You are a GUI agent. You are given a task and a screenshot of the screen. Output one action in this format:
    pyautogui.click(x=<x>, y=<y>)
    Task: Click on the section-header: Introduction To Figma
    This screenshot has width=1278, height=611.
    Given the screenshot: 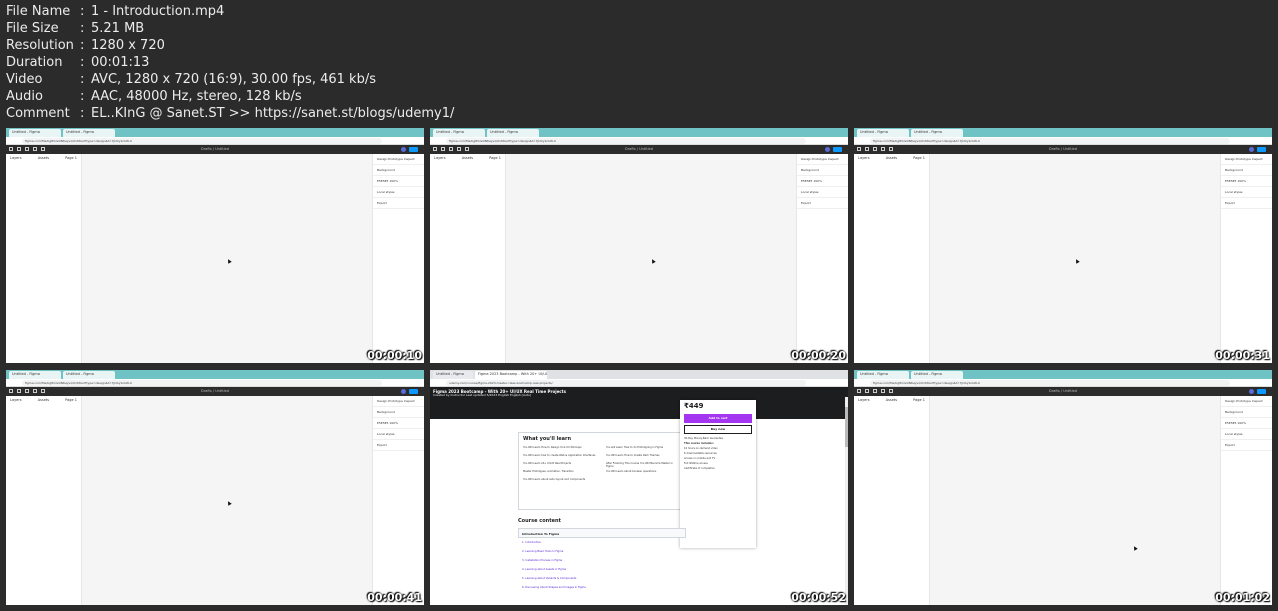 What is the action you would take?
    pyautogui.click(x=602, y=533)
    